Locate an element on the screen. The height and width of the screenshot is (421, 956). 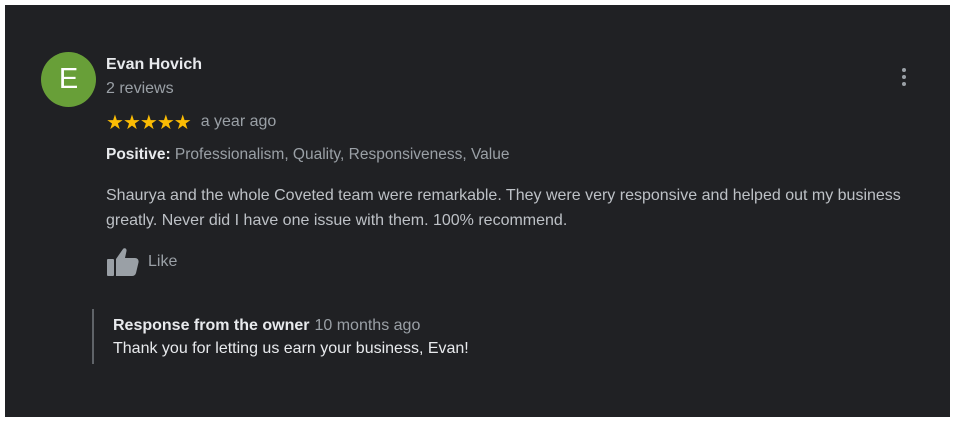
avatar-initial: E is located at coordinates (68, 79).